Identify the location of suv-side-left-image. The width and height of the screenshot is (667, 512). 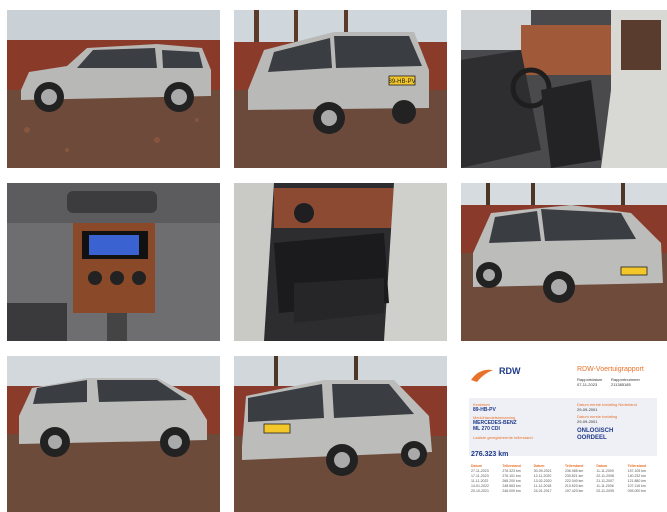
(113, 434).